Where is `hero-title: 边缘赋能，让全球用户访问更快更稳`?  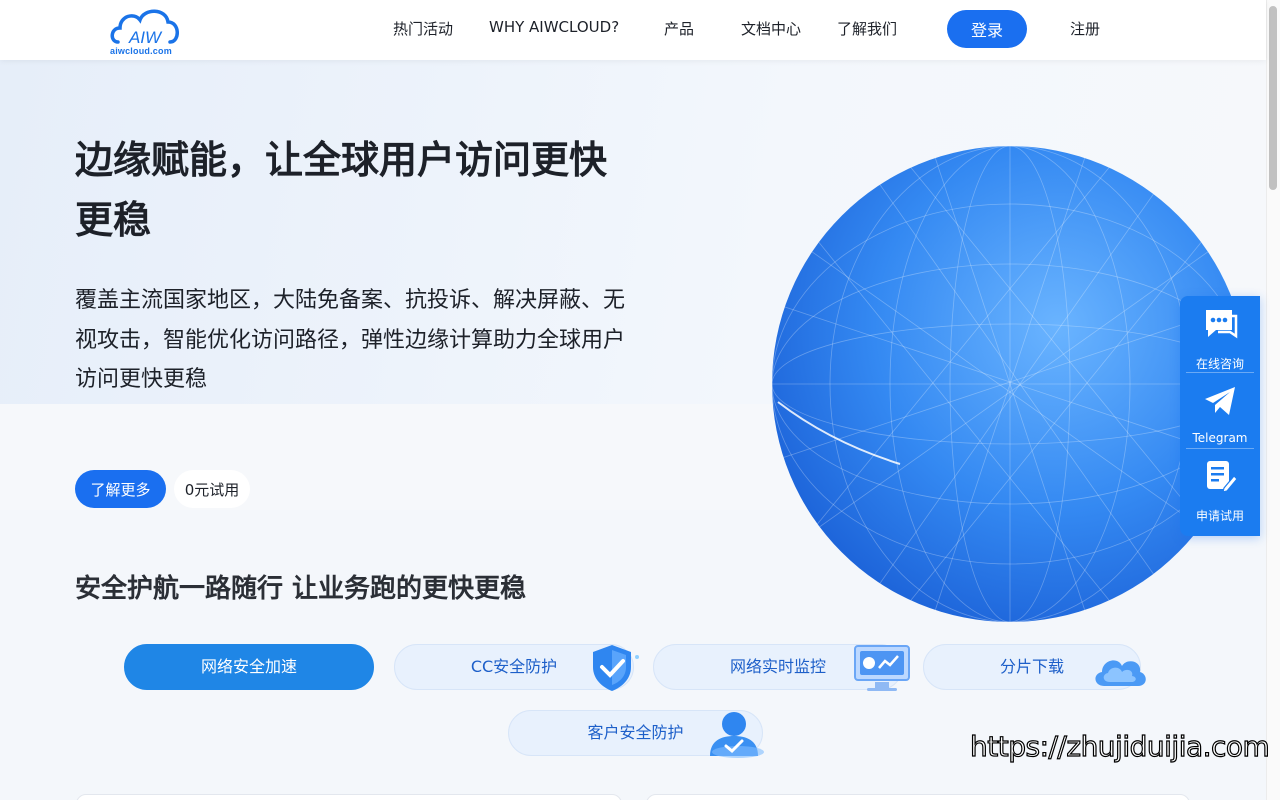 hero-title: 边缘赋能，让全球用户访问更快更稳 is located at coordinates (341, 190).